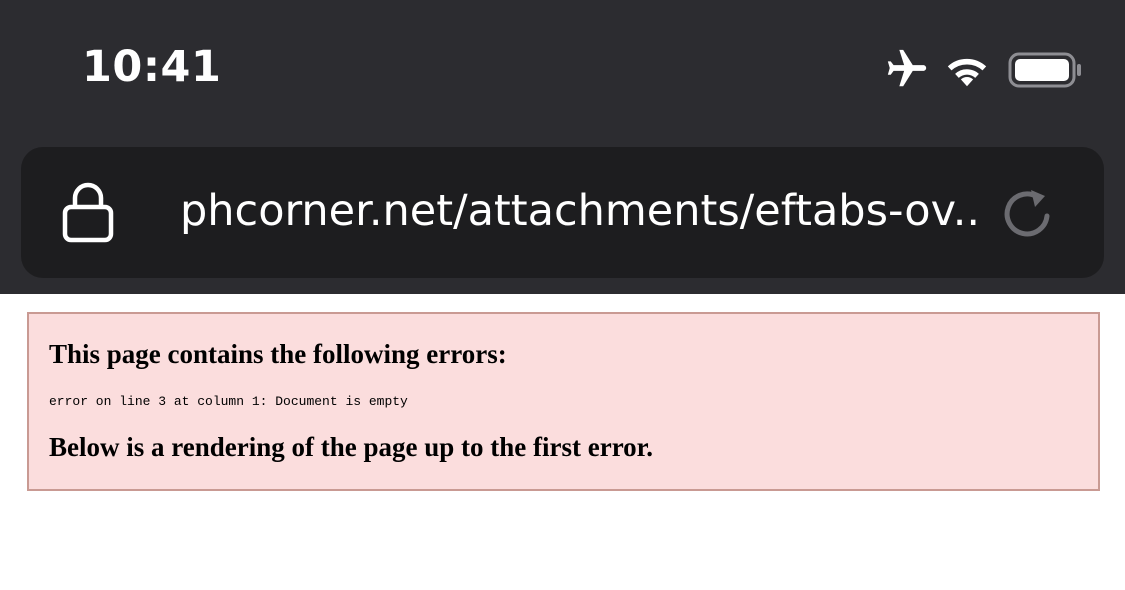 The width and height of the screenshot is (1125, 590). Describe the element at coordinates (88, 212) in the screenshot. I see `lock-icon` at that location.